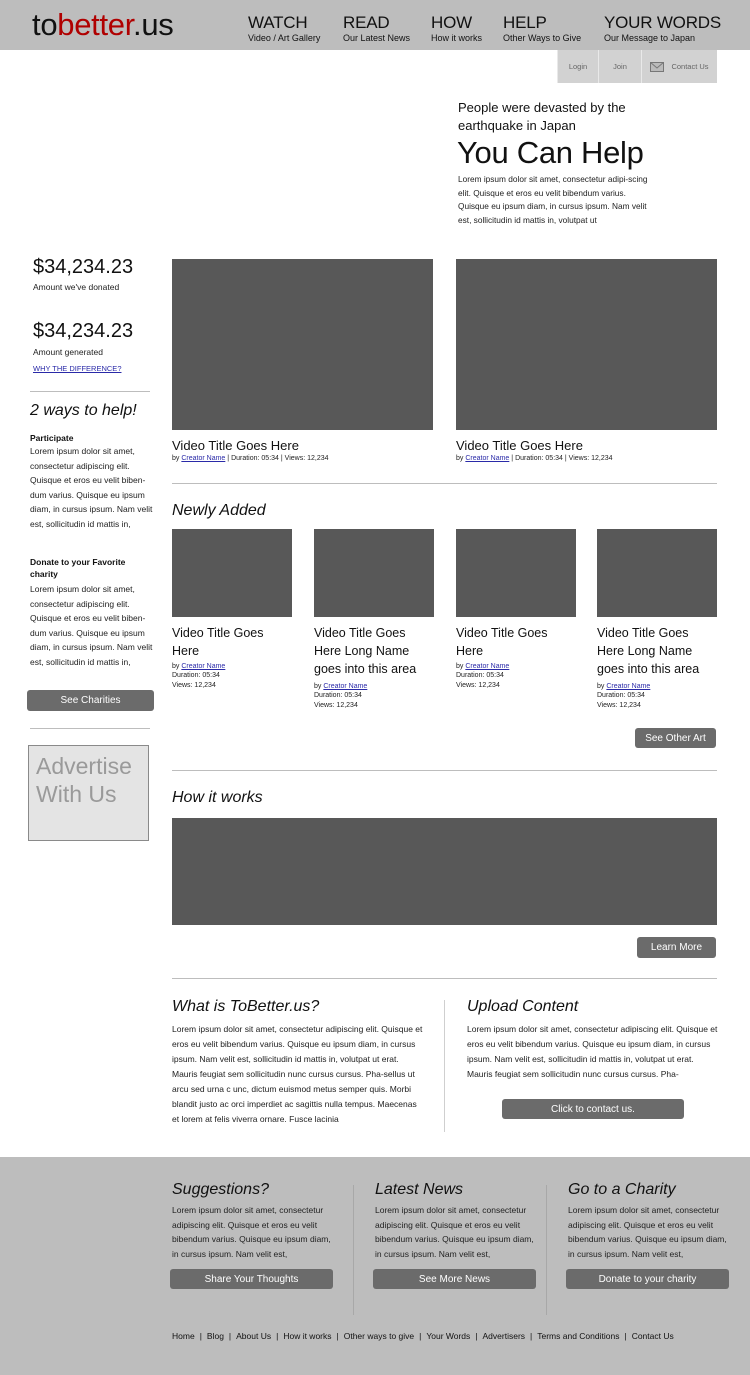 The height and width of the screenshot is (1375, 750). Describe the element at coordinates (253, 1336) in the screenshot. I see `footer-link-about: About Us` at that location.